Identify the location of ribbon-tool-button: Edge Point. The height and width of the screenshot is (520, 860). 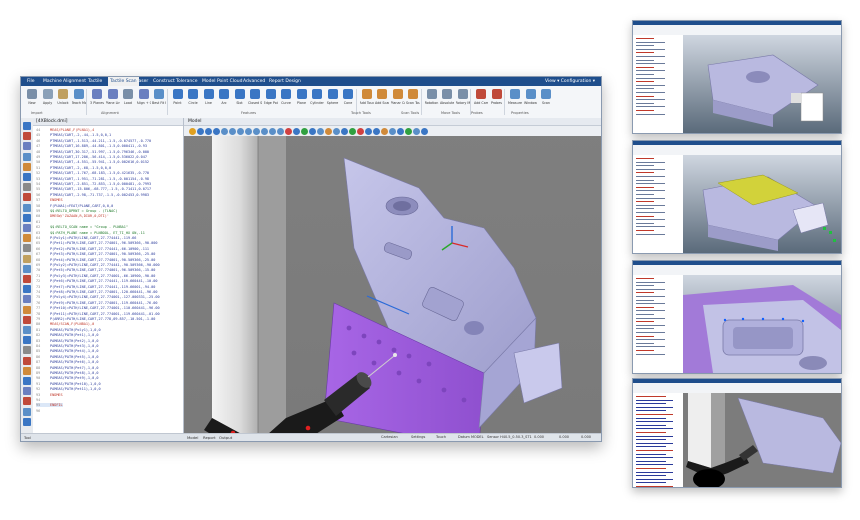
(271, 97).